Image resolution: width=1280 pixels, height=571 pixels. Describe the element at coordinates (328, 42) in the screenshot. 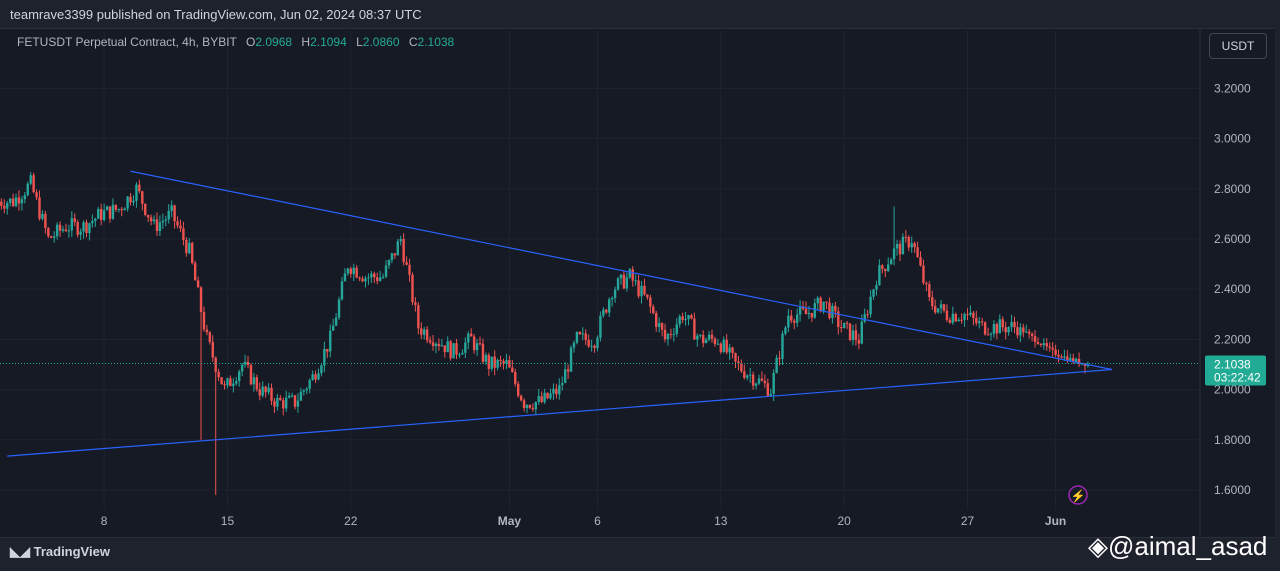

I see `high-value: 2.1094` at that location.